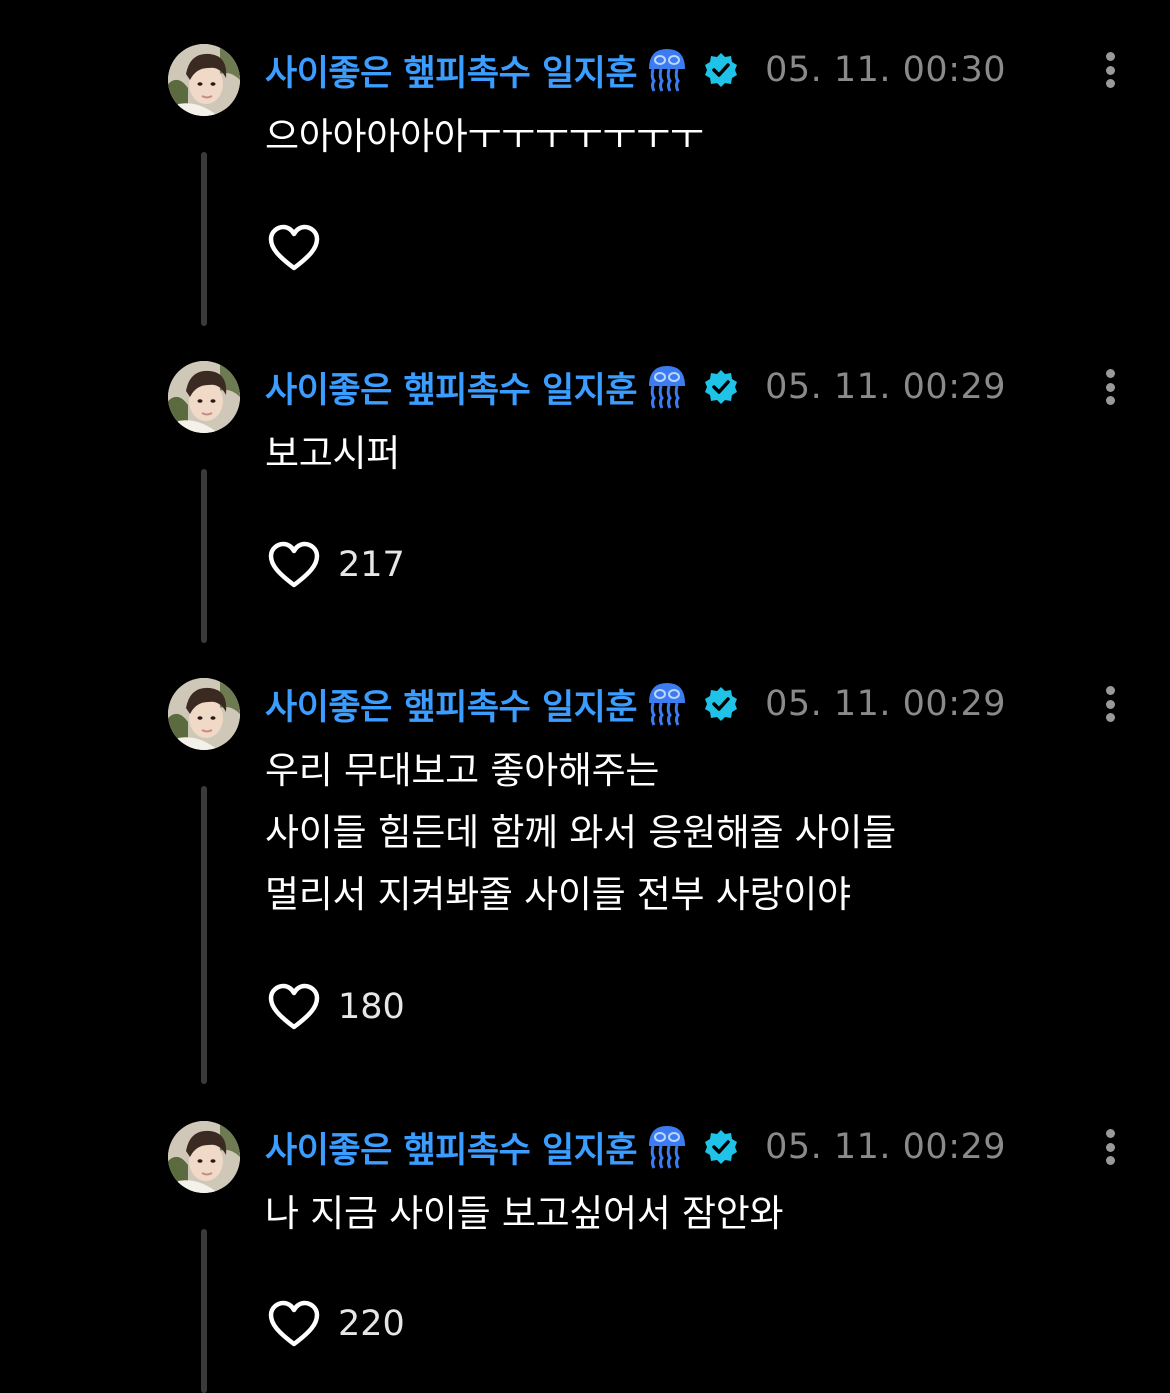  Describe the element at coordinates (371, 1007) in the screenshot. I see `like-count: 180` at that location.